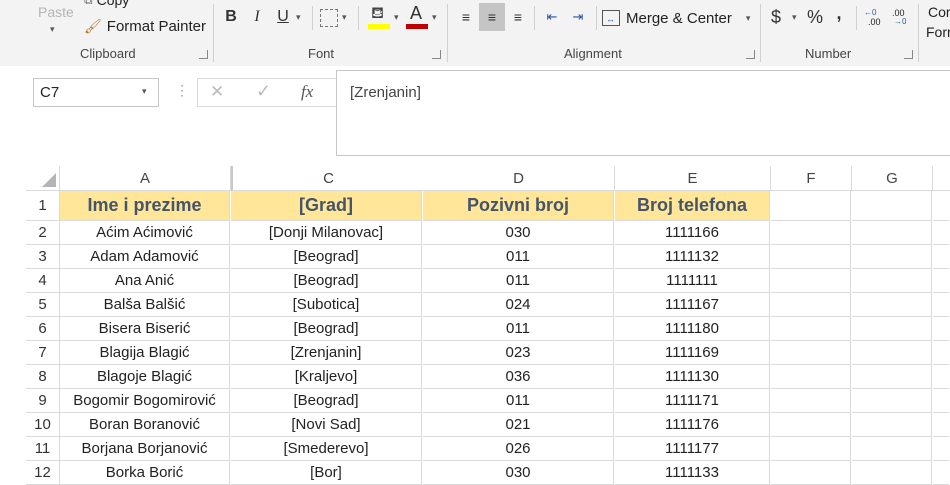  Describe the element at coordinates (326, 305) in the screenshot. I see `cell-city: [Subotica]` at that location.